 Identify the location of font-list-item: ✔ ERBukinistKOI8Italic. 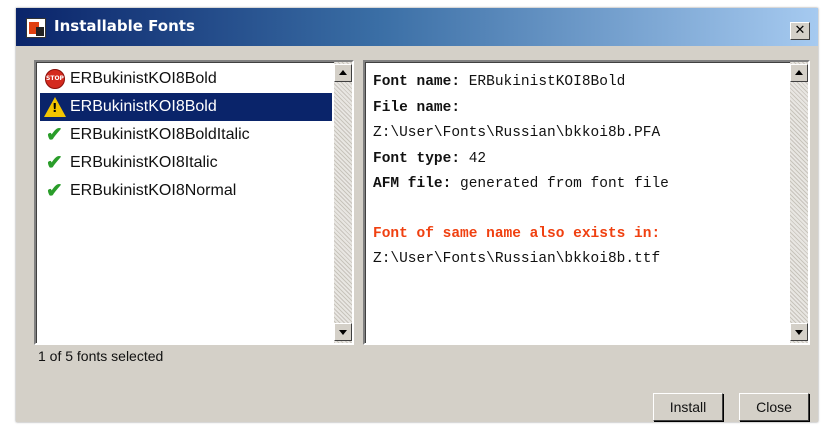
(186, 163).